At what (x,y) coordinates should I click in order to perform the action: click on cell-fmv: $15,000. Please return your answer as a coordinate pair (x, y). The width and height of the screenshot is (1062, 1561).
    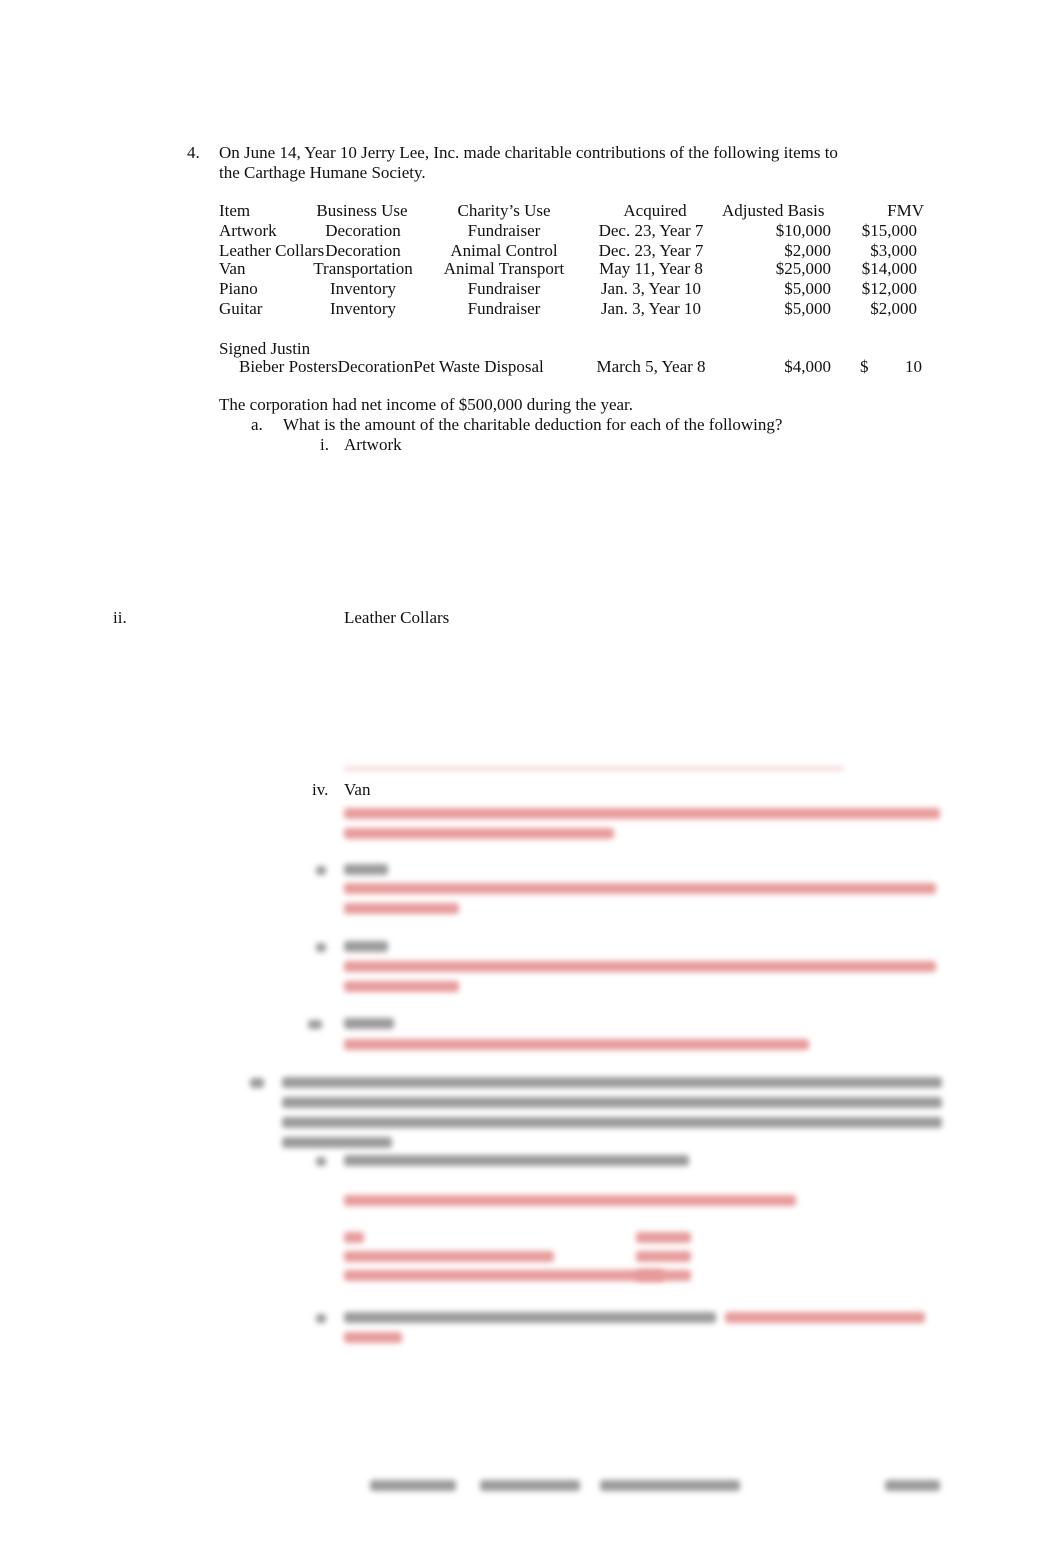
    Looking at the image, I should click on (889, 230).